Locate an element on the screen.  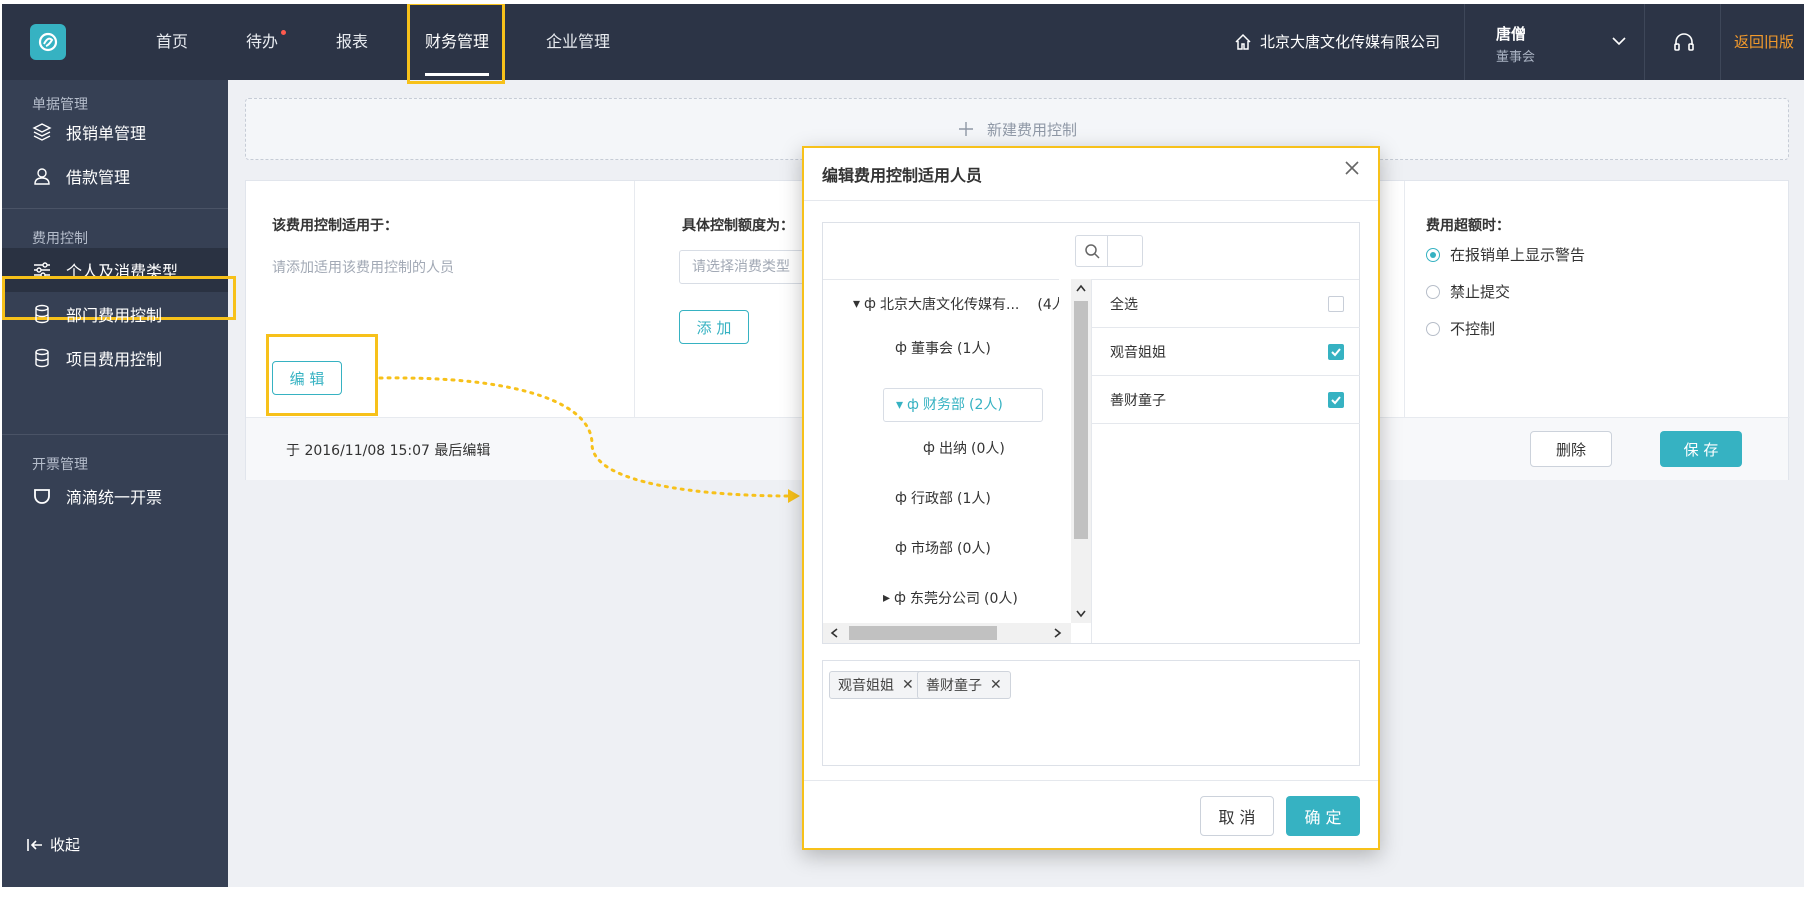
tree-node-root: ▾ф北京大唐文化传媒有... (4人 is located at coordinates (956, 304).